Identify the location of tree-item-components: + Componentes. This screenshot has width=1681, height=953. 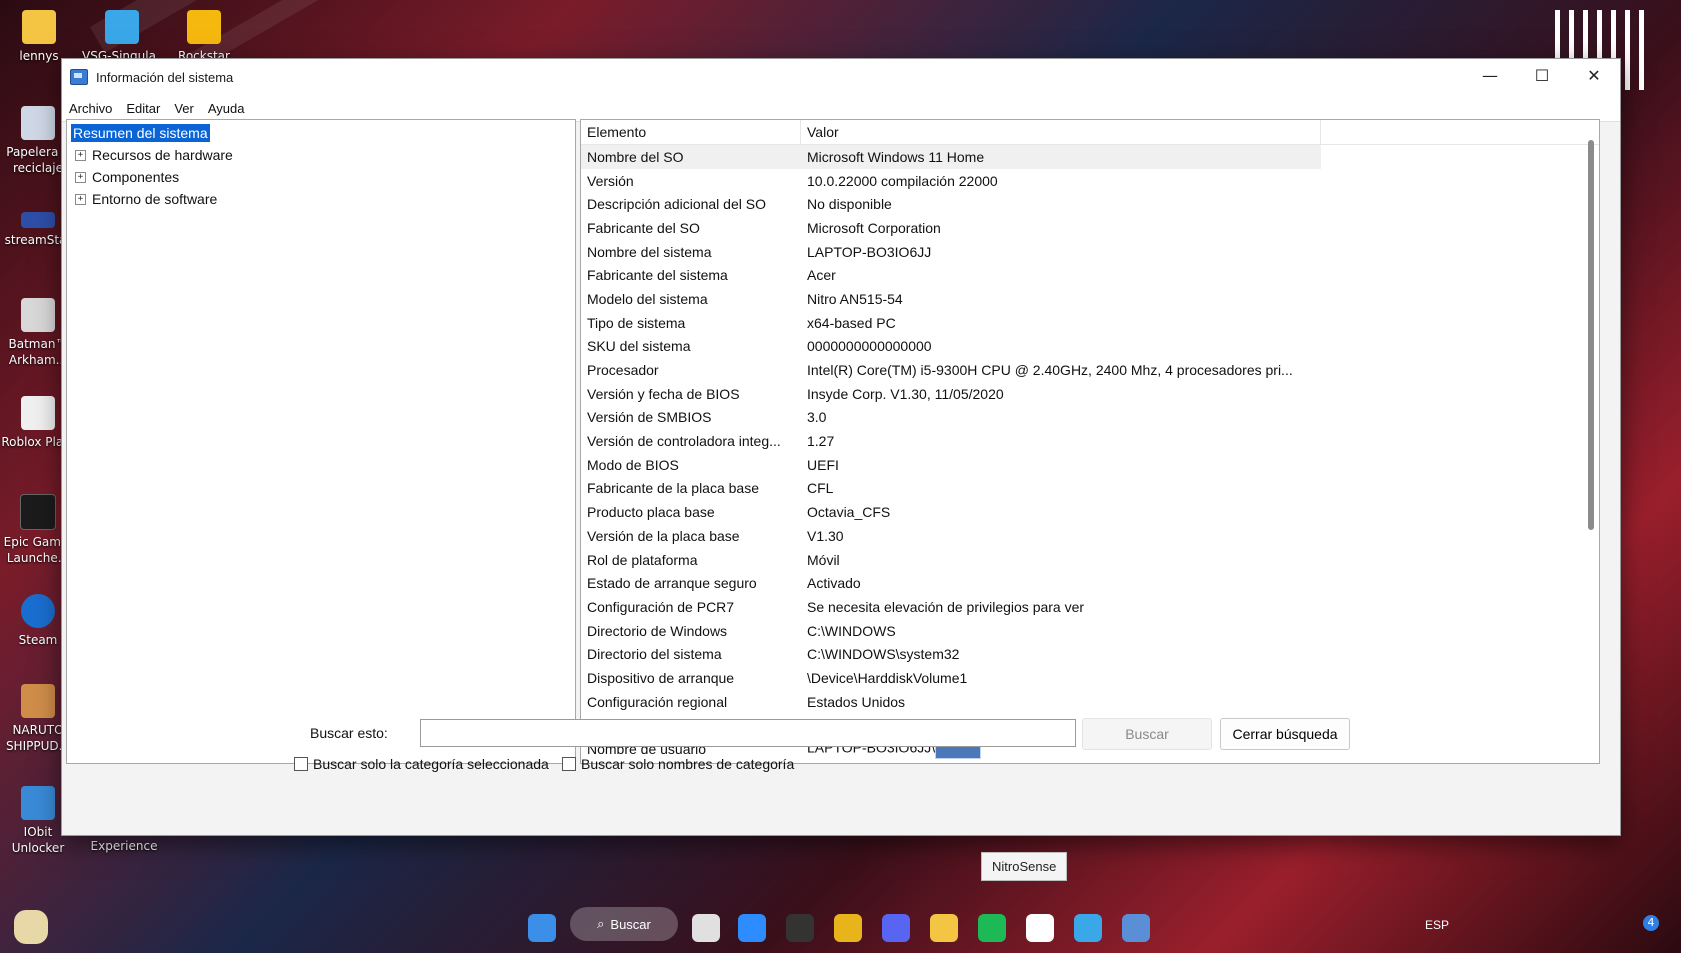
(321, 177).